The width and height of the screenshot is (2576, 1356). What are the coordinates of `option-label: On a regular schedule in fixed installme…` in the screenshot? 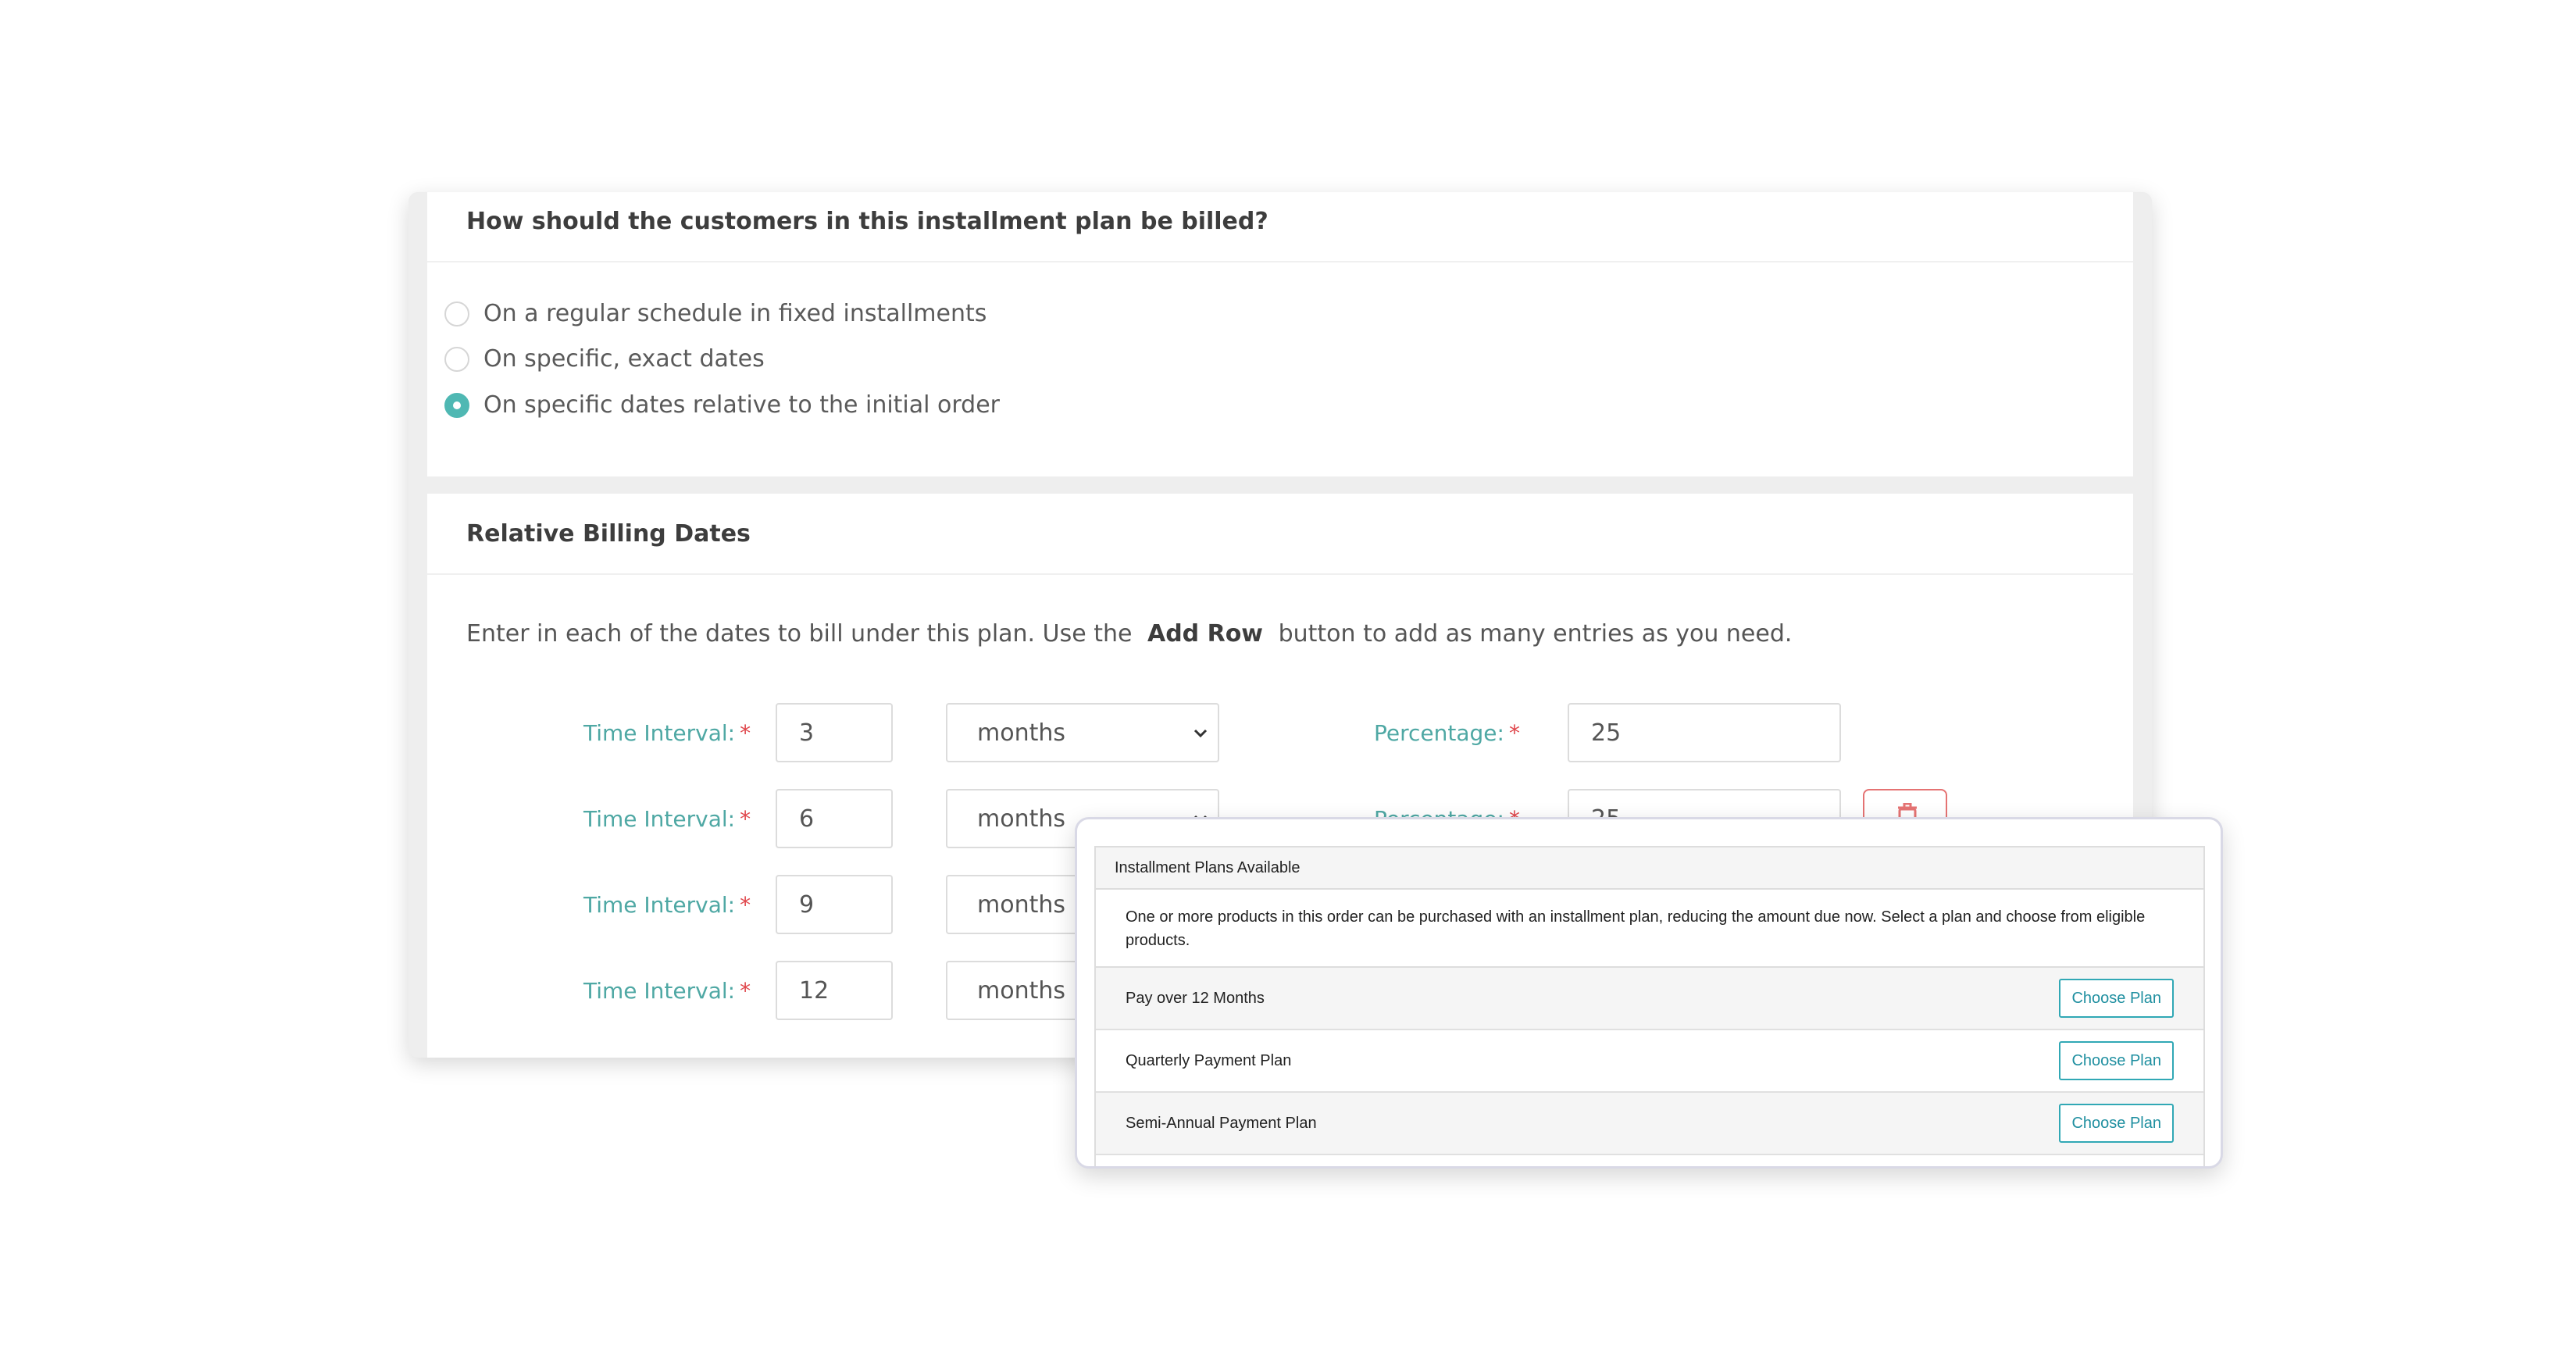 It's located at (735, 313).